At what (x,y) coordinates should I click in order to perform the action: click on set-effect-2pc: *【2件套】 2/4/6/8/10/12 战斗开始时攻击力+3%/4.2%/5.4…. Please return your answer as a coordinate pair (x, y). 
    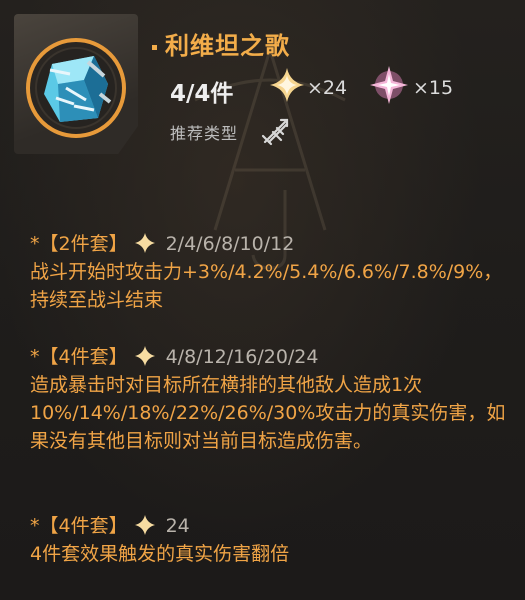
    Looking at the image, I should click on (270, 272).